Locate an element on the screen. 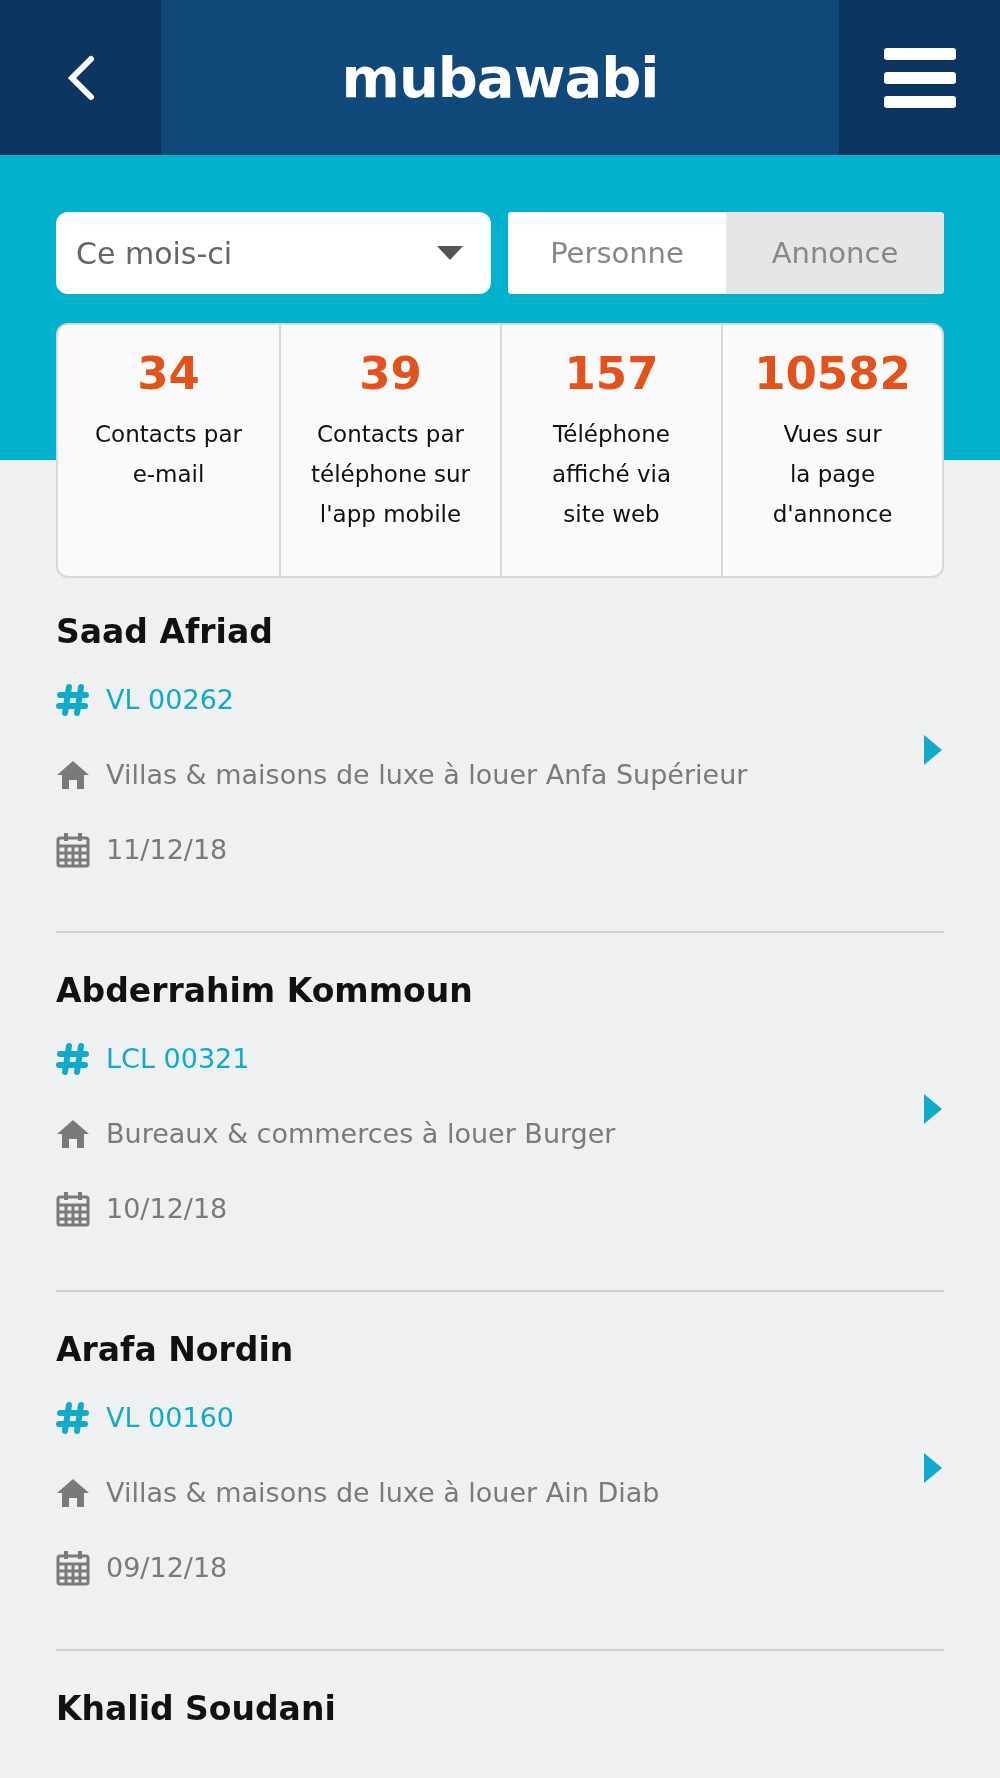 The image size is (1000, 1778). period-dropdown: Ce mois-ci is located at coordinates (273, 253).